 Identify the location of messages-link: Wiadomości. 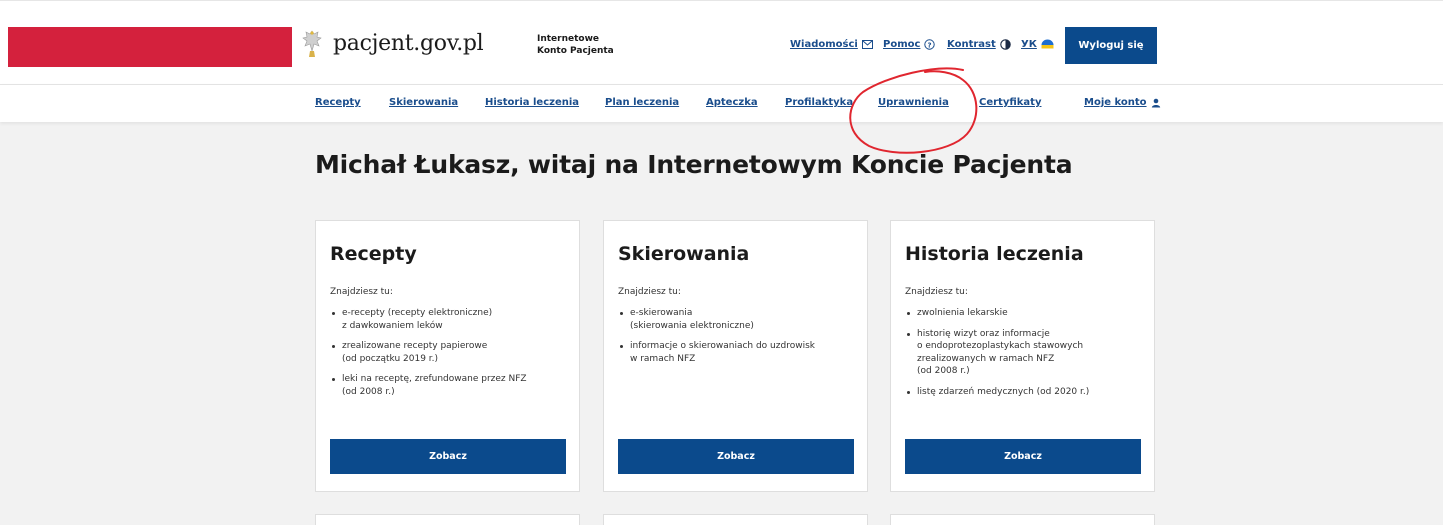
(831, 44).